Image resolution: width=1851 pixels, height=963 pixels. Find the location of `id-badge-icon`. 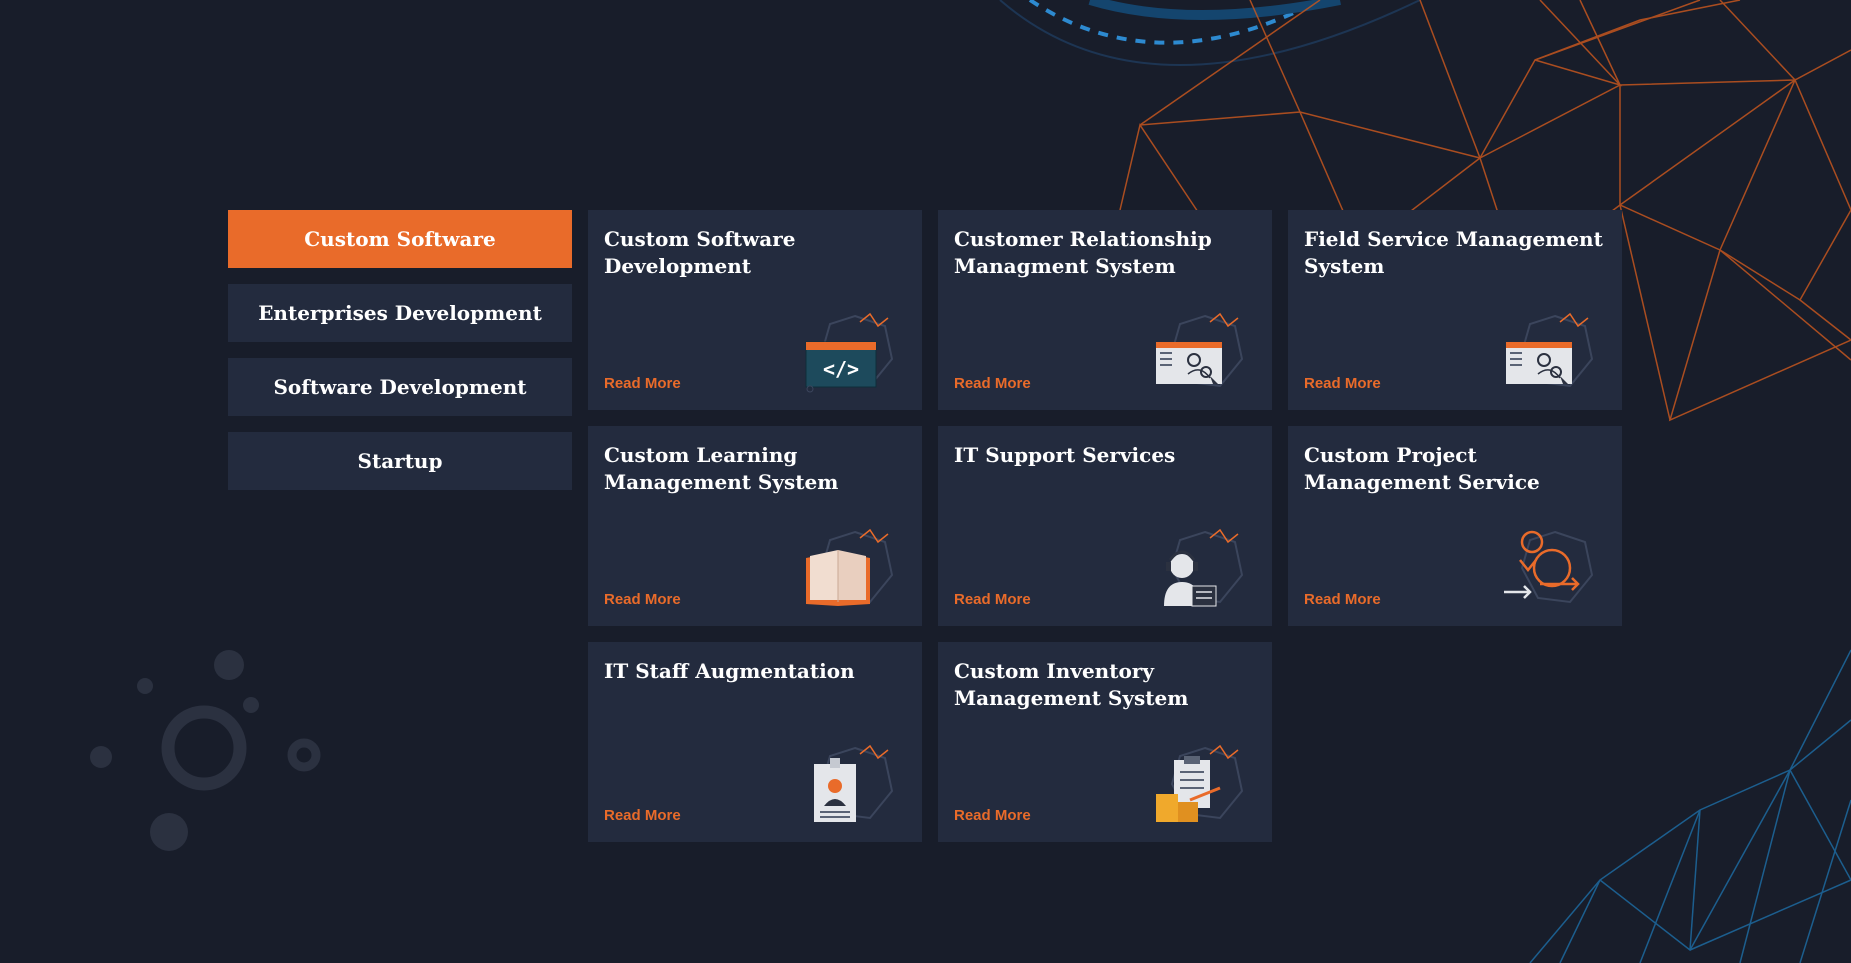

id-badge-icon is located at coordinates (854, 783).